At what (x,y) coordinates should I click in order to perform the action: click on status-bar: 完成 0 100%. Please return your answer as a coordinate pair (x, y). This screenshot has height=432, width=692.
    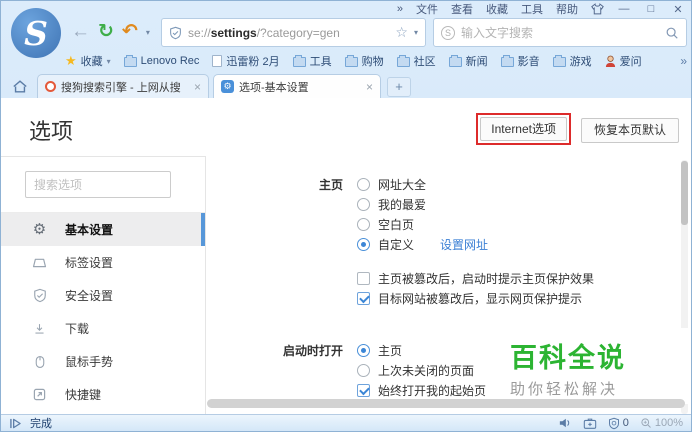
    Looking at the image, I should click on (346, 422).